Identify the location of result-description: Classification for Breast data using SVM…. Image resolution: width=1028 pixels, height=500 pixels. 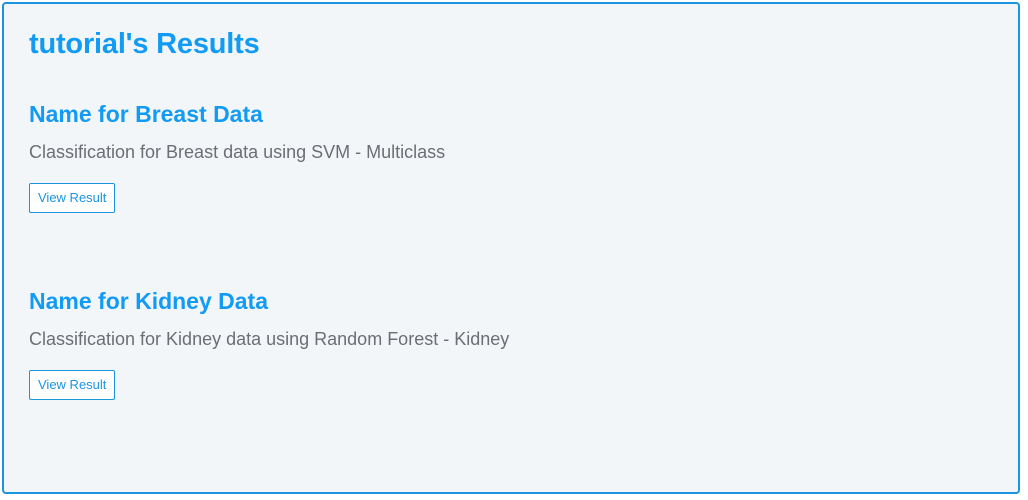
(237, 152).